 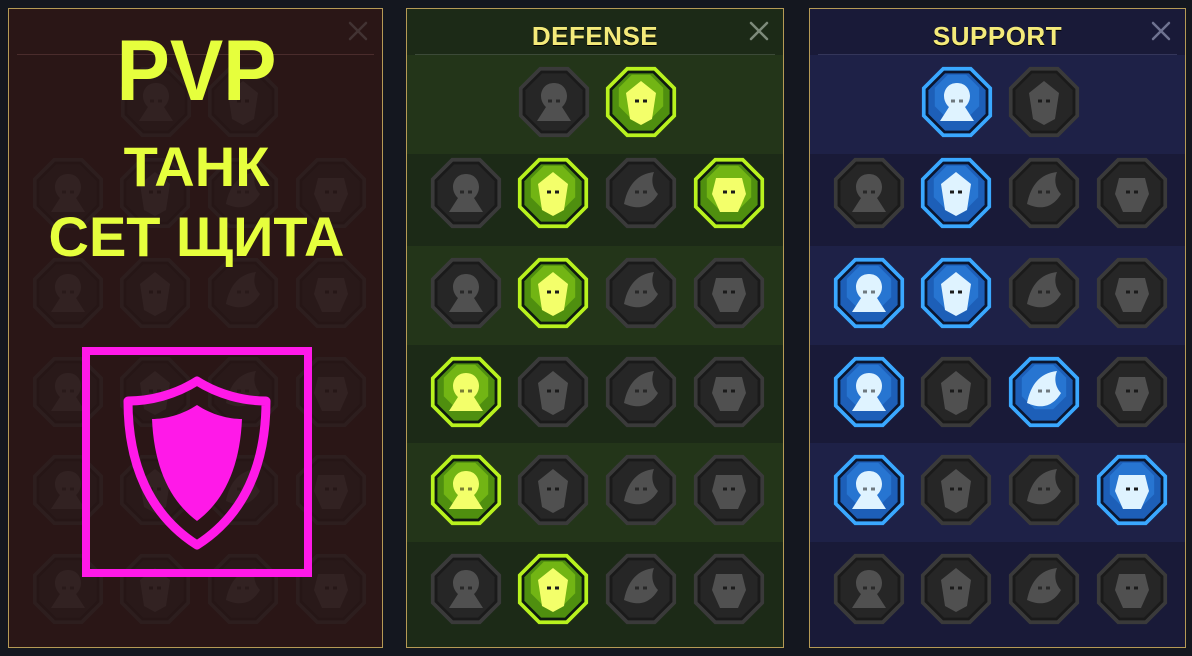 What do you see at coordinates (466, 589) in the screenshot?
I see `beast-warrior-icon` at bounding box center [466, 589].